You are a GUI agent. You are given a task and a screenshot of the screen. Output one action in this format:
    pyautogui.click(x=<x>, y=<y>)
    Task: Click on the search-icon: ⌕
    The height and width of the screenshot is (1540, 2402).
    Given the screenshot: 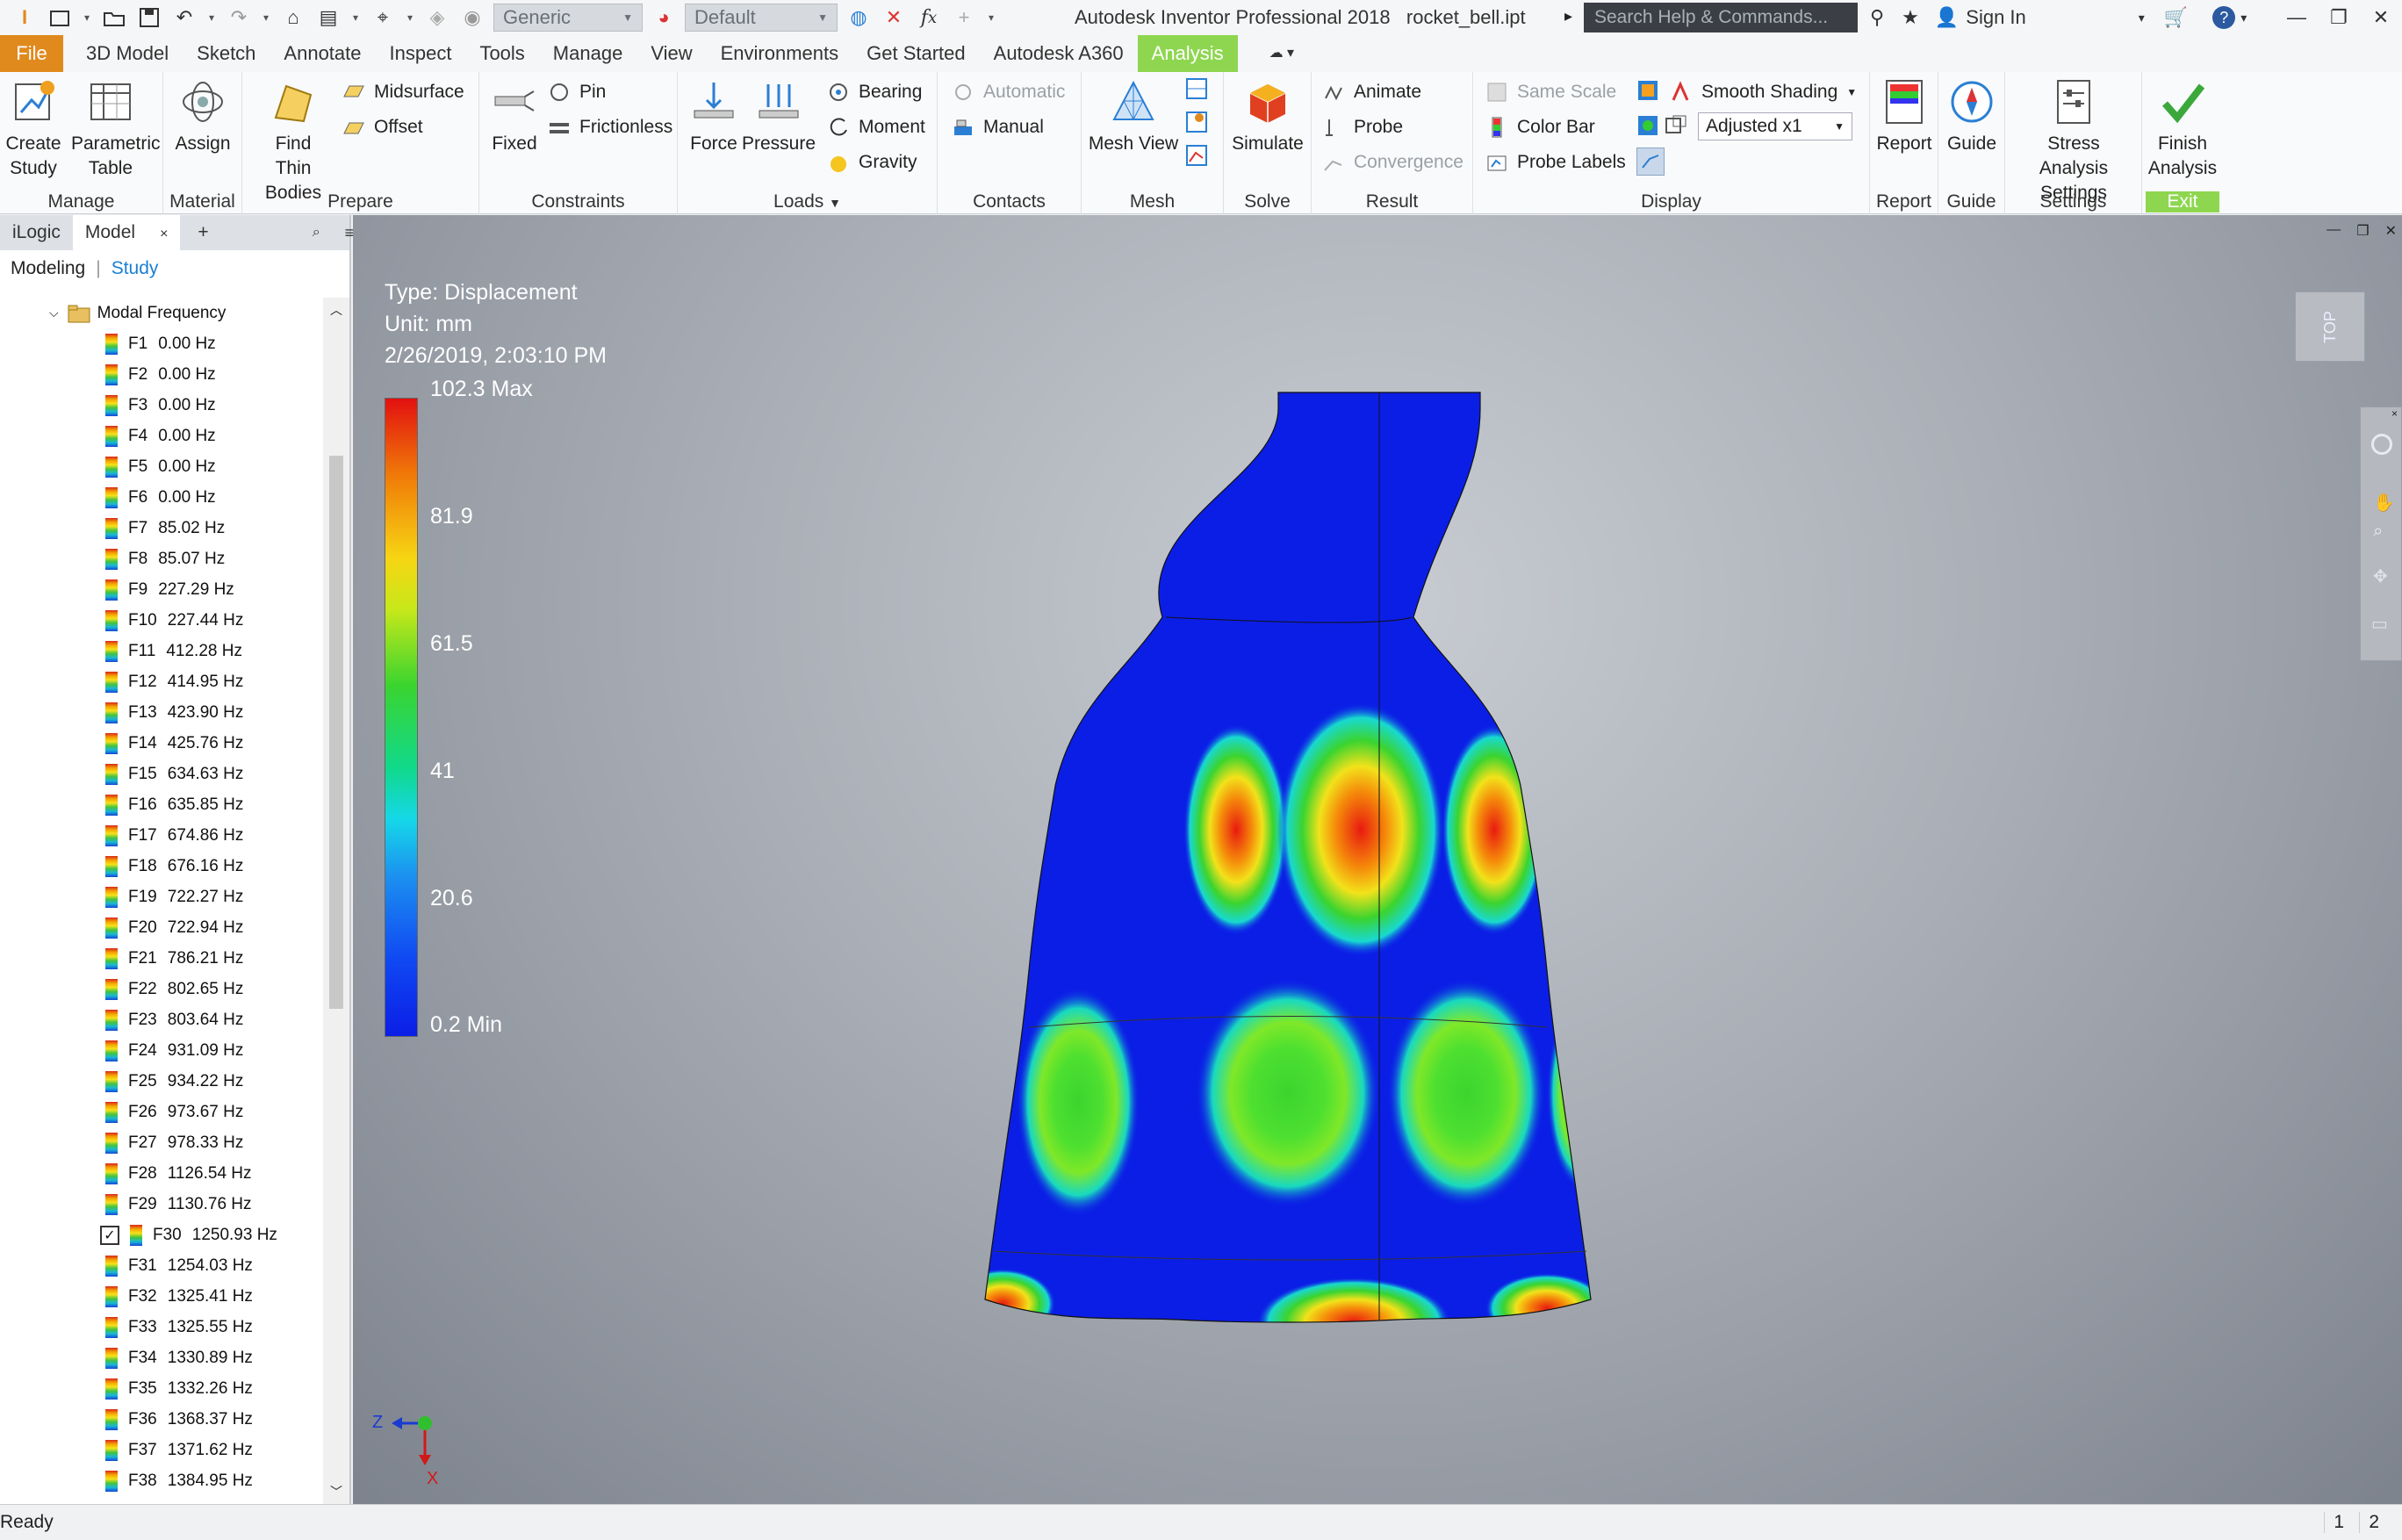 What is the action you would take?
    pyautogui.click(x=316, y=232)
    